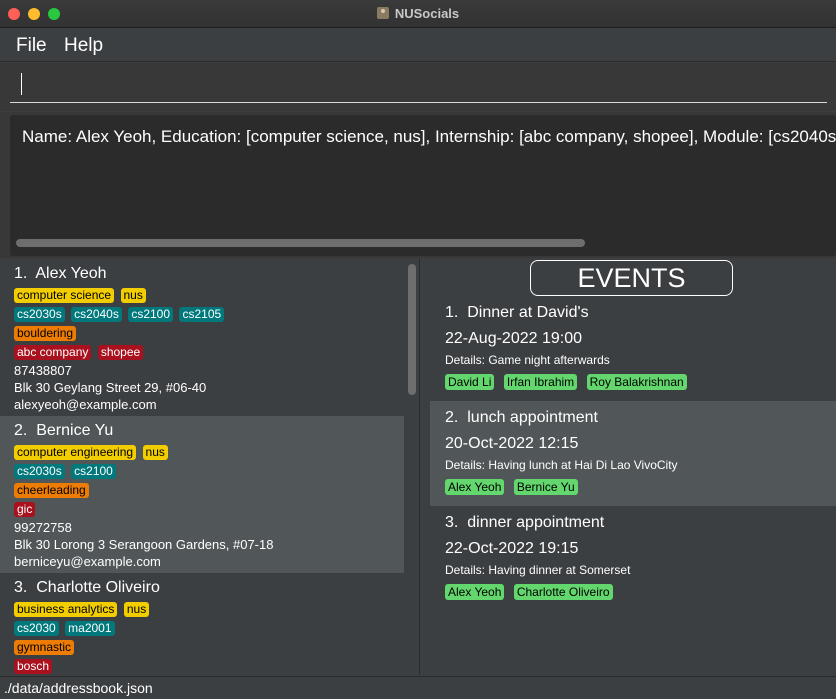  Describe the element at coordinates (64, 295) in the screenshot. I see `education-tag: computer science` at that location.